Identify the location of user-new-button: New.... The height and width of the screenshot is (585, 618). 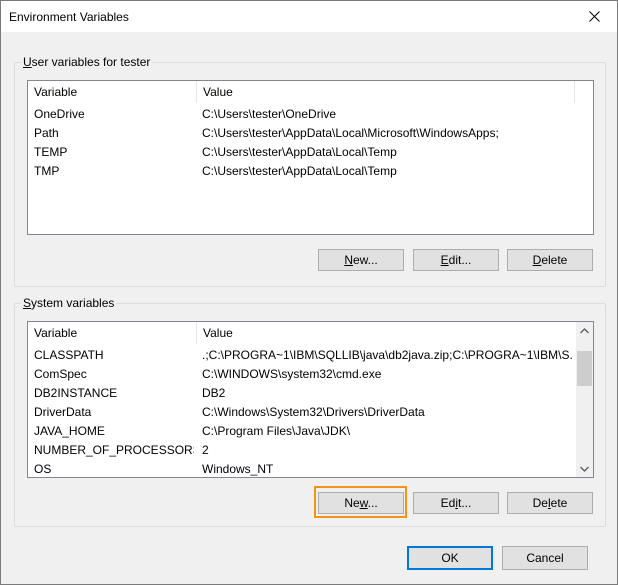
(361, 260).